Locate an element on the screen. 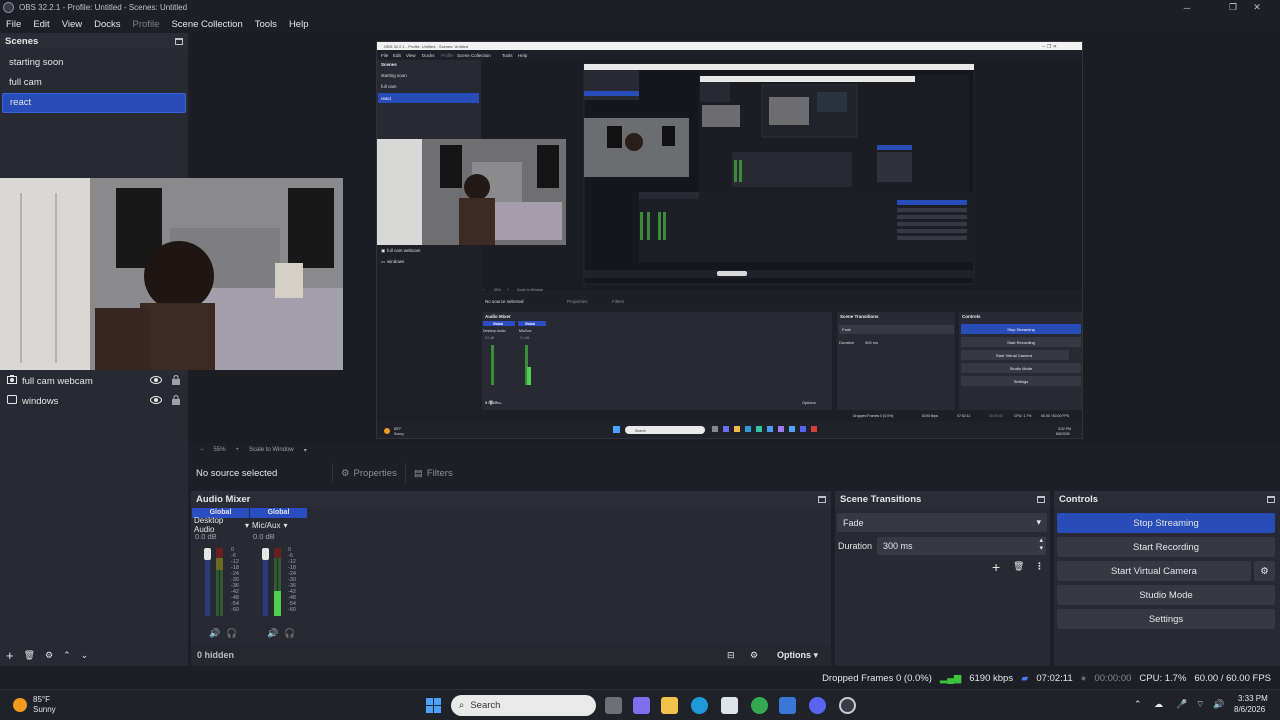 The width and height of the screenshot is (1280, 720). menu-help: Help is located at coordinates (299, 24).